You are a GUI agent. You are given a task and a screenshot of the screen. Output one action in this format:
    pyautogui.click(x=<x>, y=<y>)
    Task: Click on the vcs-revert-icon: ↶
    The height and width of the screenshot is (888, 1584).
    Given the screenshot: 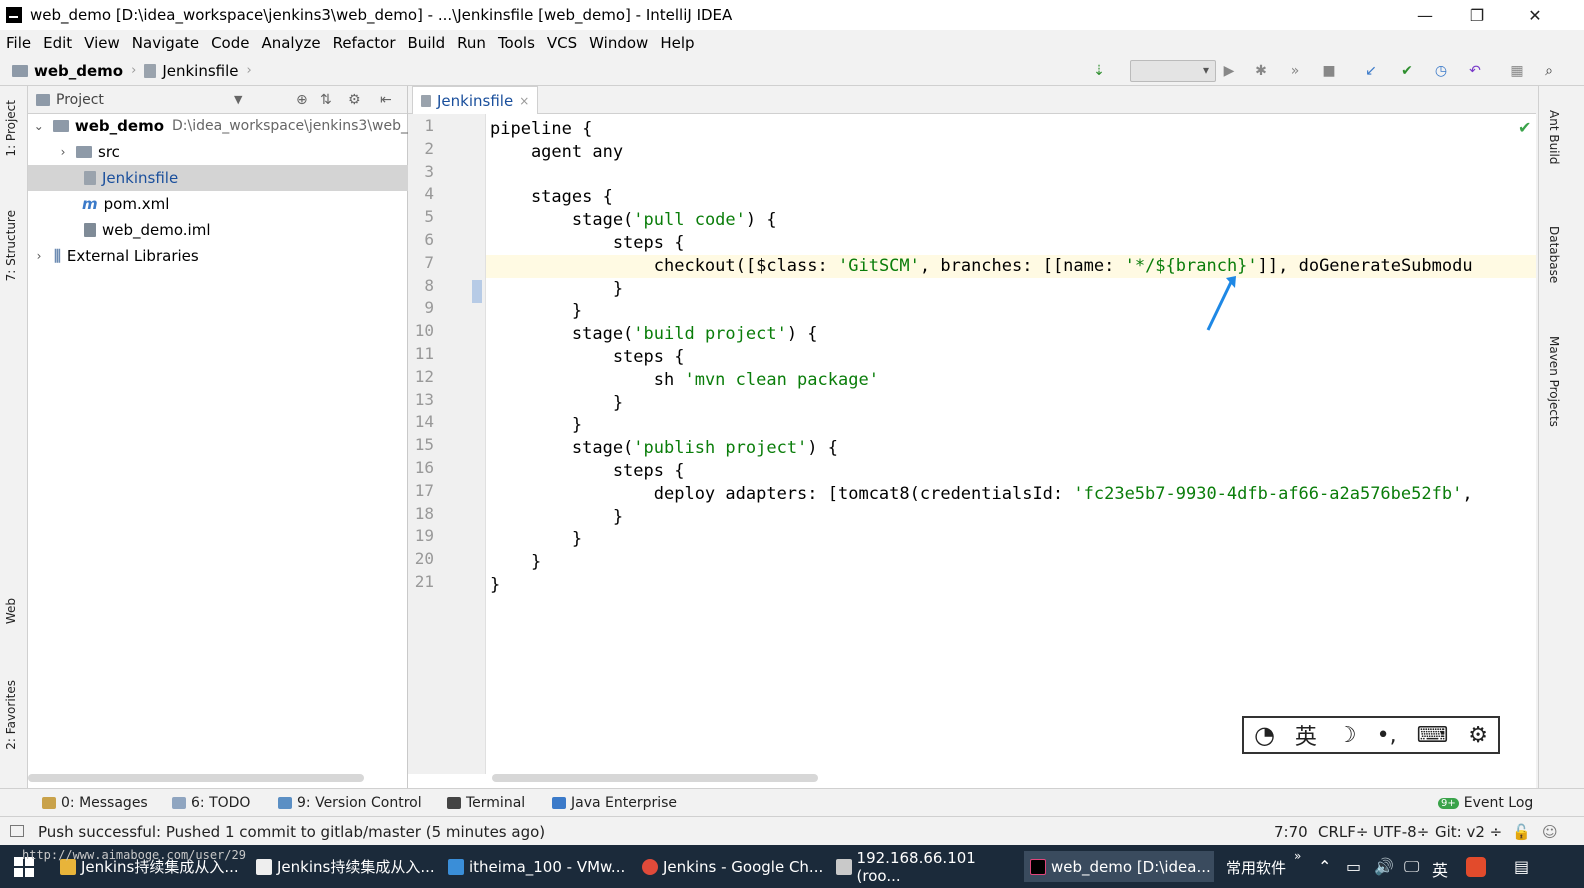 What is the action you would take?
    pyautogui.click(x=1475, y=71)
    